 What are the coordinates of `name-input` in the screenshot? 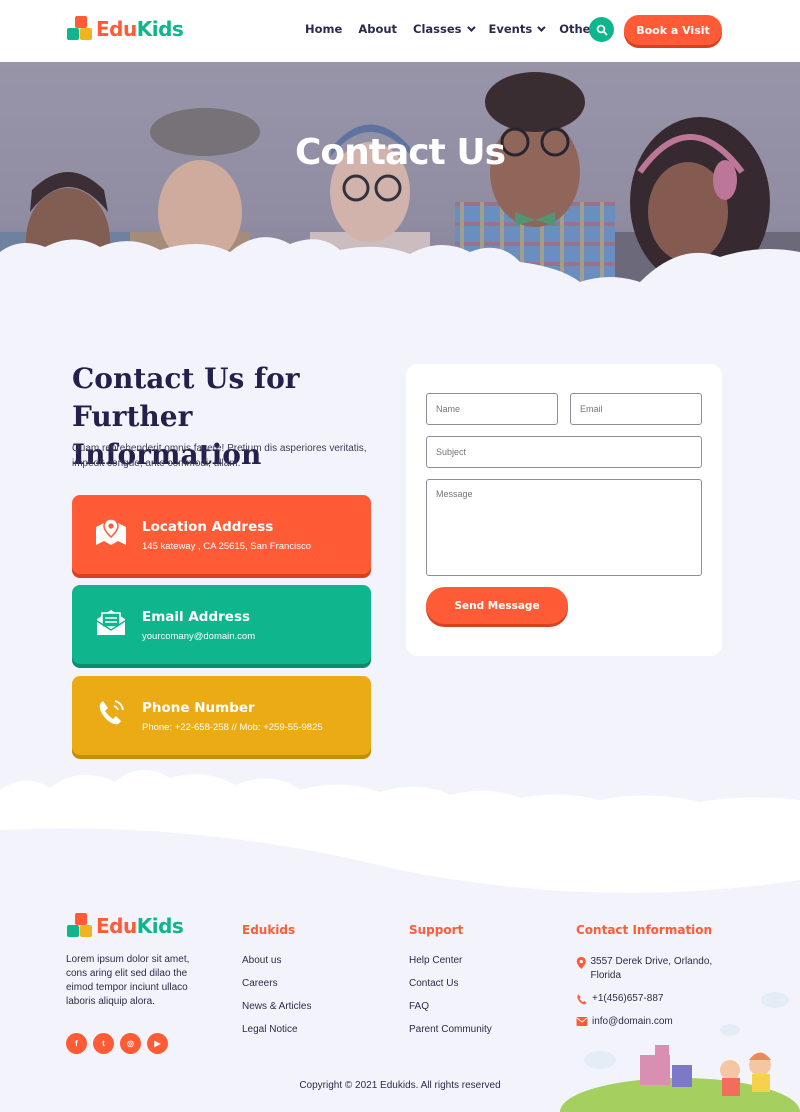 It's located at (492, 409).